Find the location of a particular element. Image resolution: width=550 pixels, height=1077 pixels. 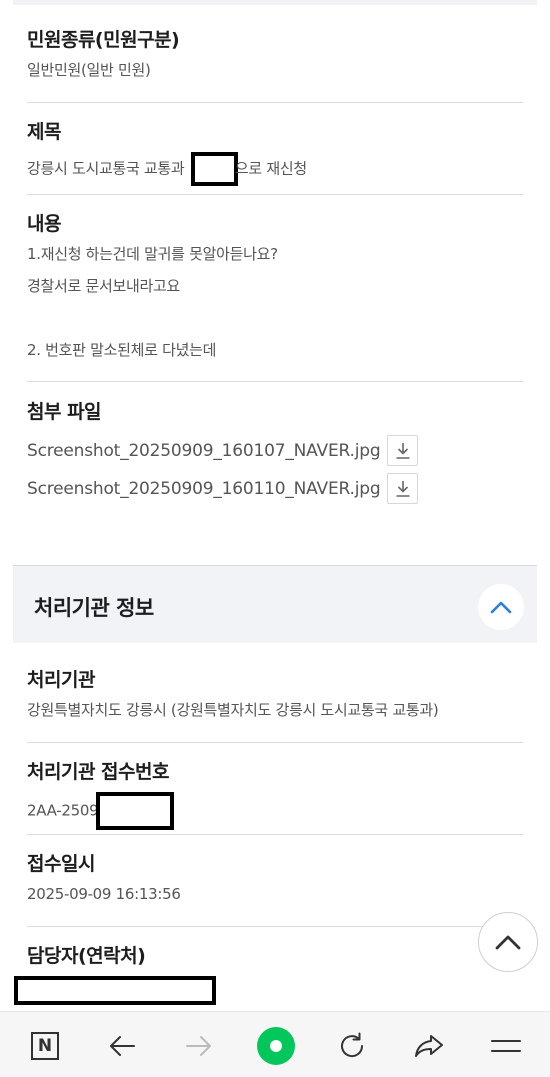

petition-title-label: 제목 is located at coordinates (44, 132).